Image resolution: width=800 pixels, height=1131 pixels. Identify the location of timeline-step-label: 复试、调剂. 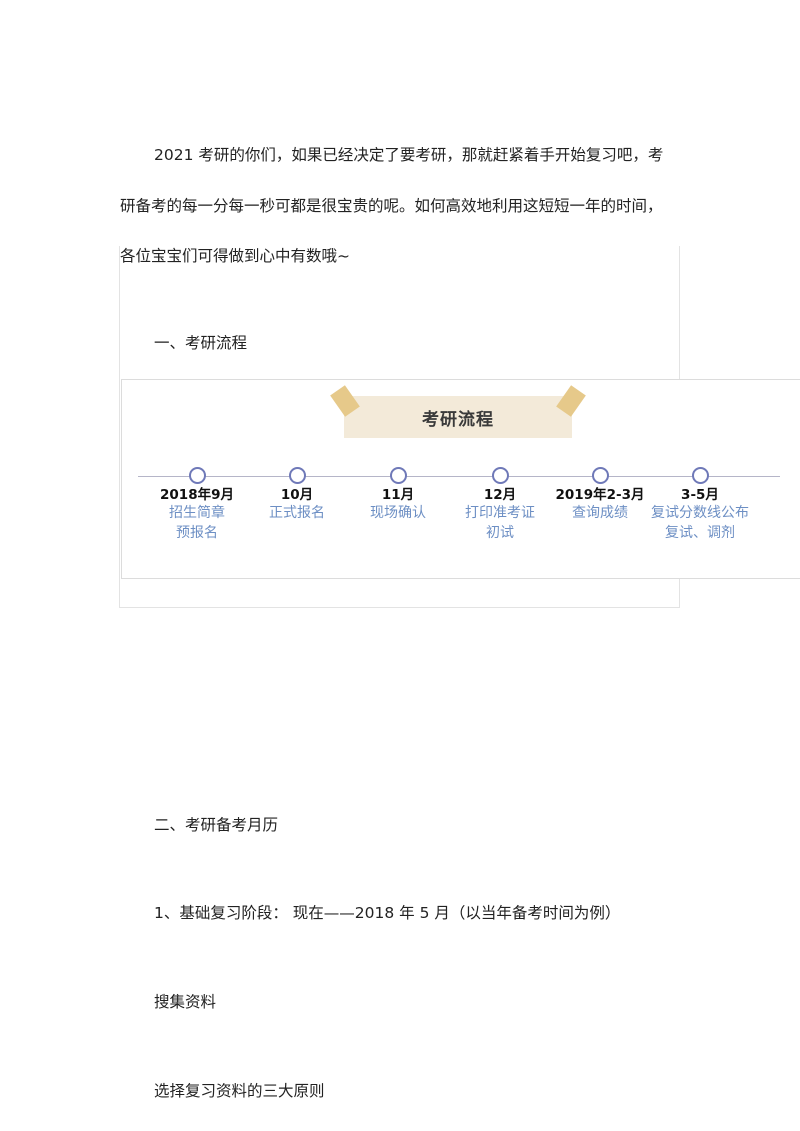
(700, 533).